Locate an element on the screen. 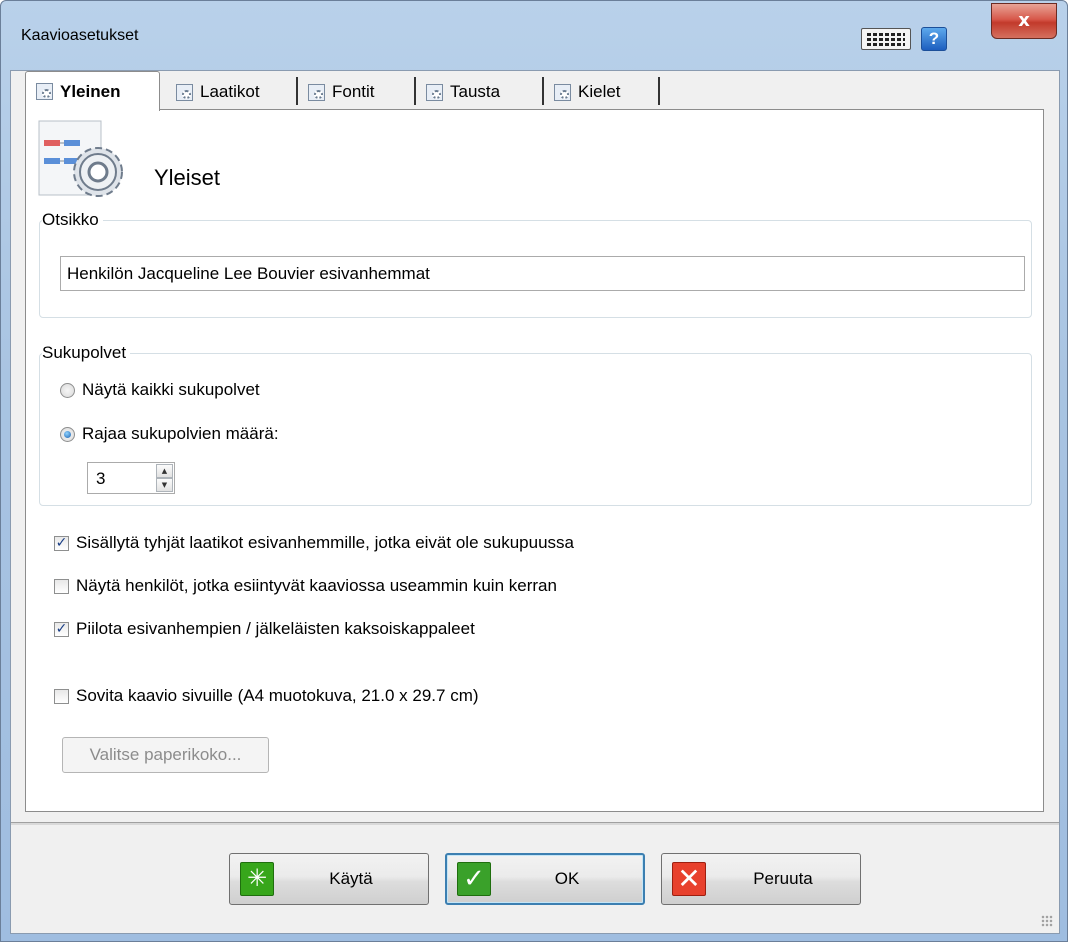 The width and height of the screenshot is (1068, 942). tab-label: Kielet is located at coordinates (599, 91).